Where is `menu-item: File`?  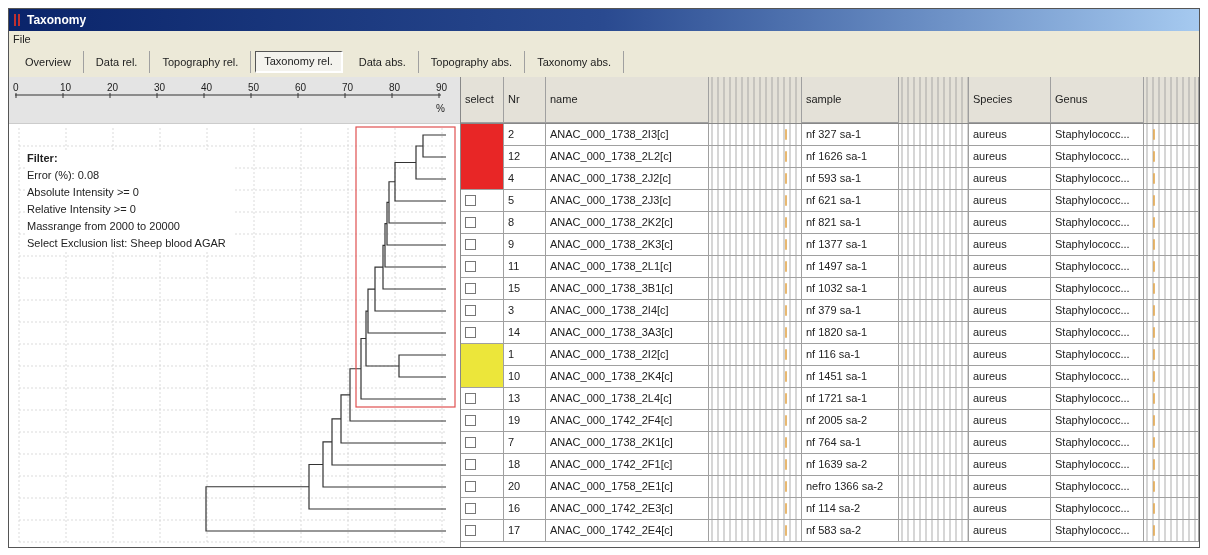 menu-item: File is located at coordinates (22, 39).